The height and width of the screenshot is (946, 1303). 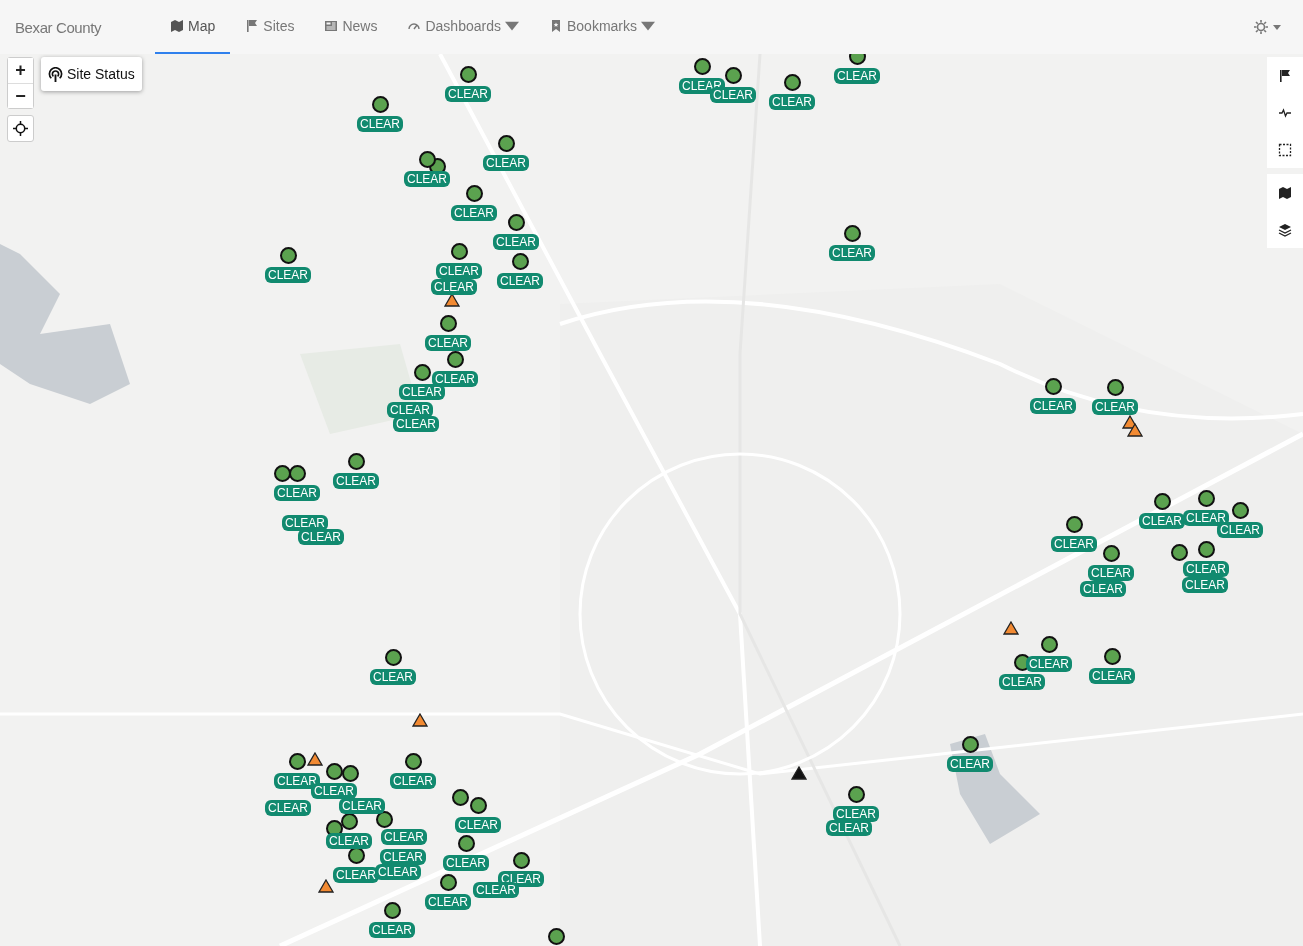 I want to click on news-icon, so click(x=331, y=26).